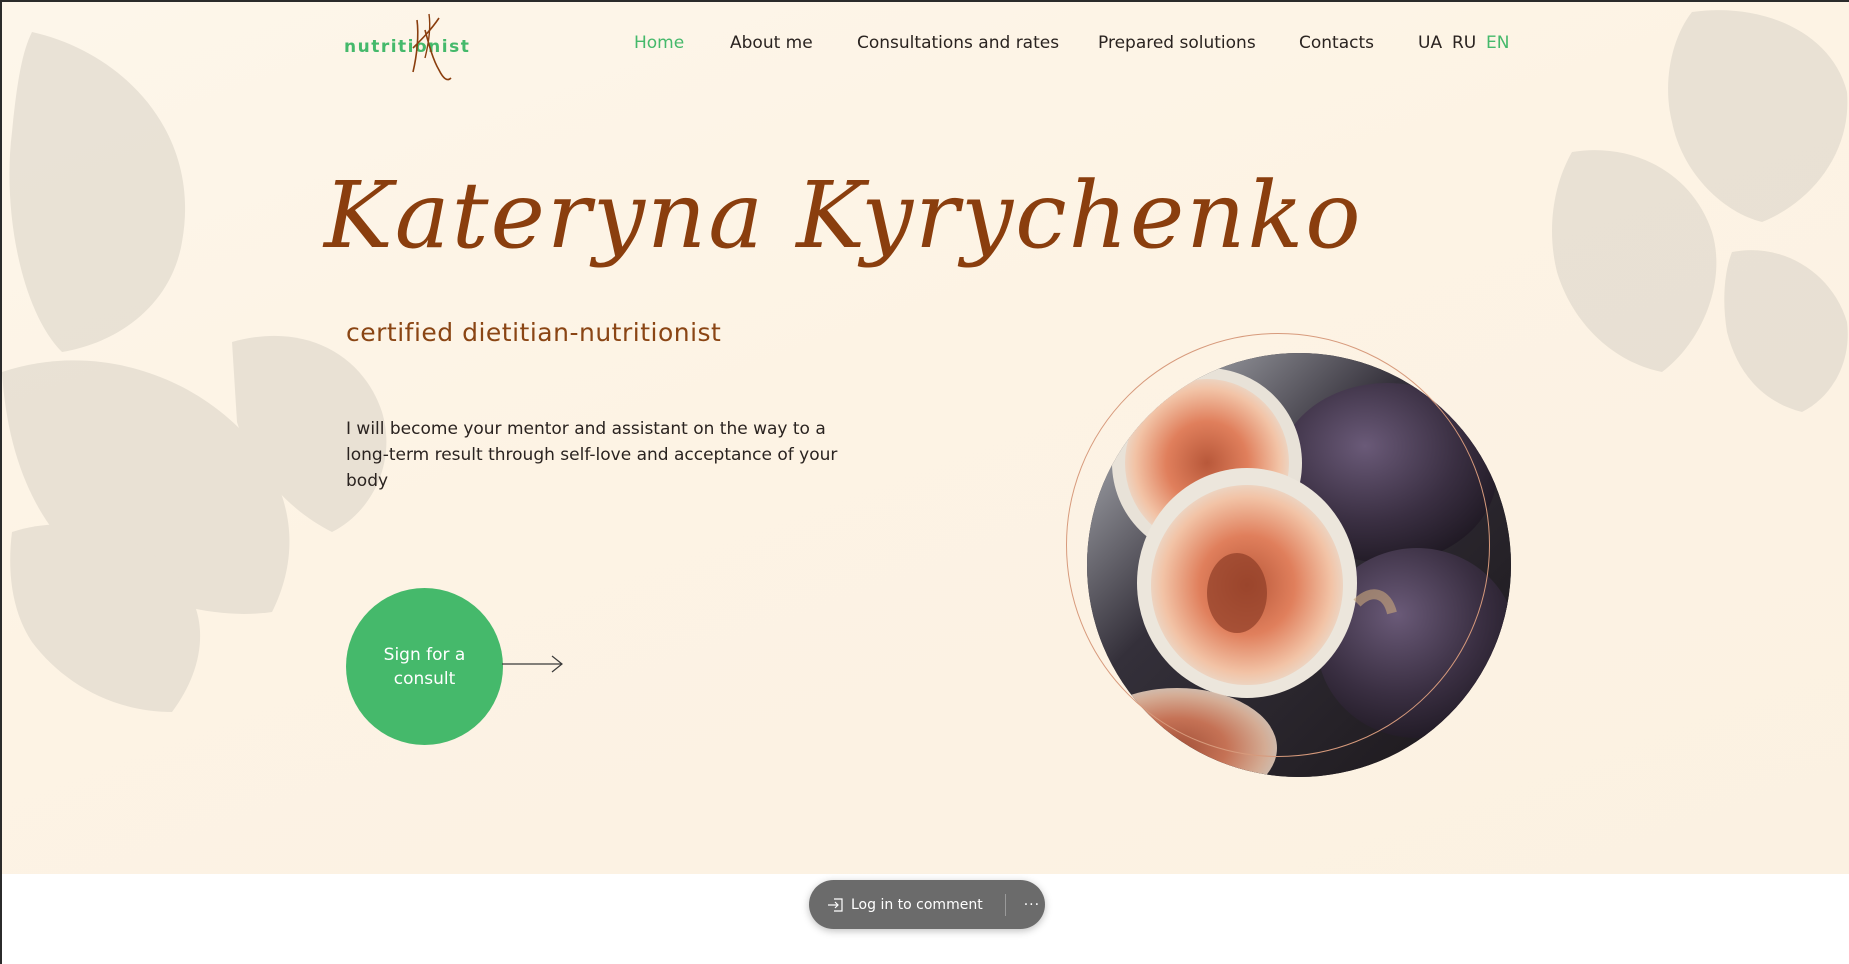  I want to click on logo: nutritionist, so click(406, 50).